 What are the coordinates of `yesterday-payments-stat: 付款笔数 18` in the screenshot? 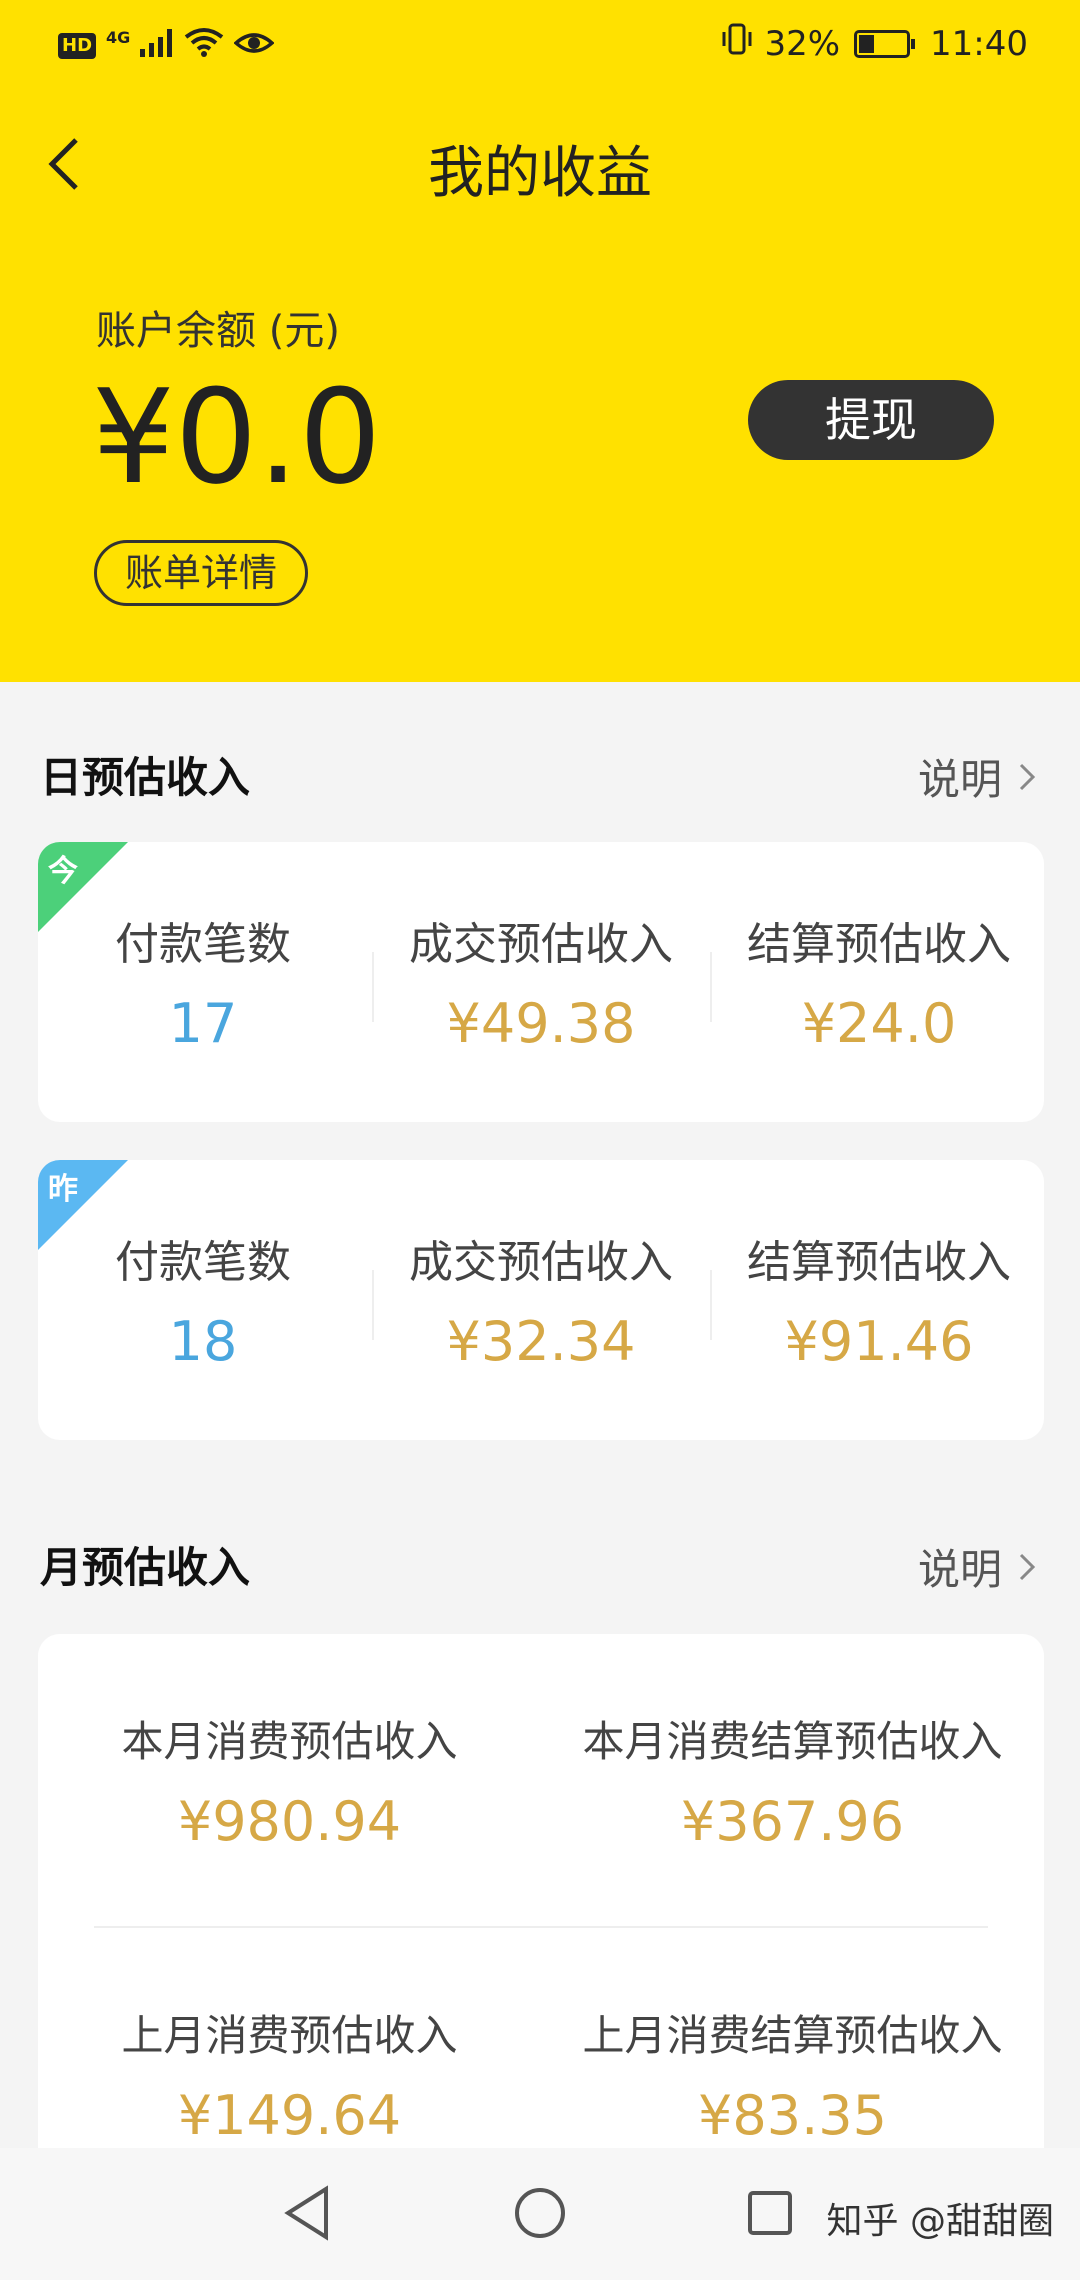 It's located at (203, 1300).